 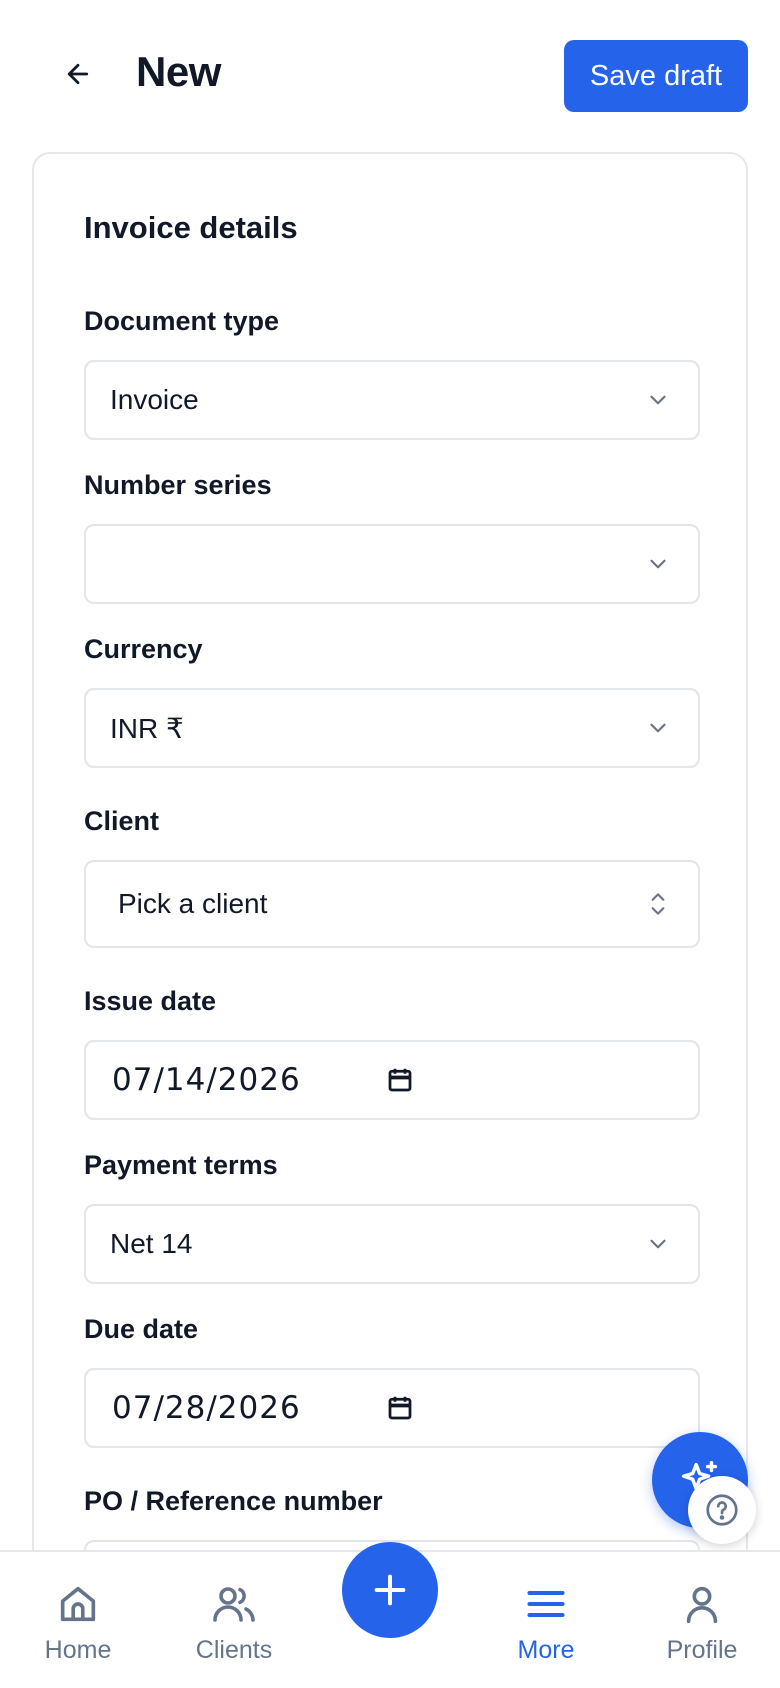 I want to click on plus-icon, so click(x=390, y=1590).